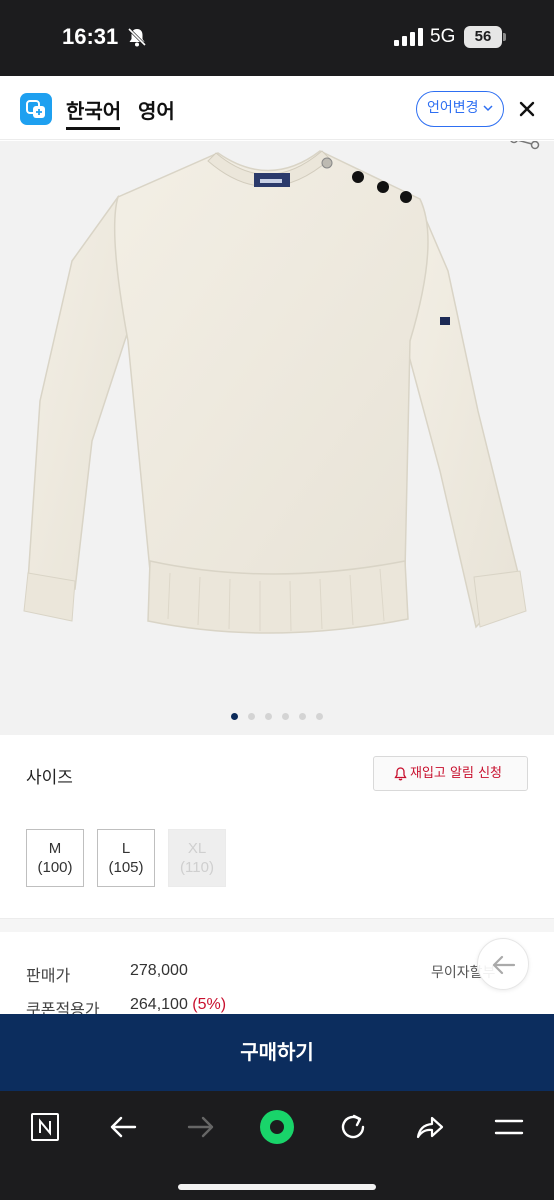  I want to click on change-language-label: 언어변경, so click(453, 108).